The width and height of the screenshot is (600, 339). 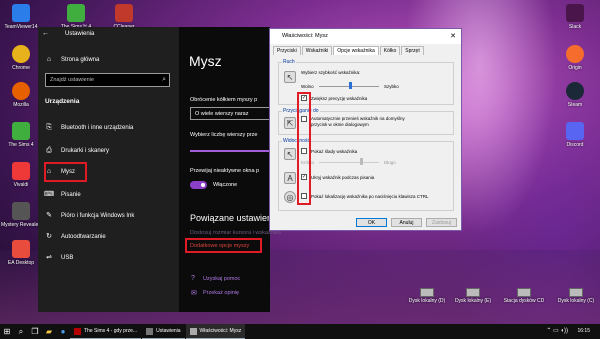 I want to click on tab-pointer-options: Opcje wskaźnika, so click(x=356, y=50).